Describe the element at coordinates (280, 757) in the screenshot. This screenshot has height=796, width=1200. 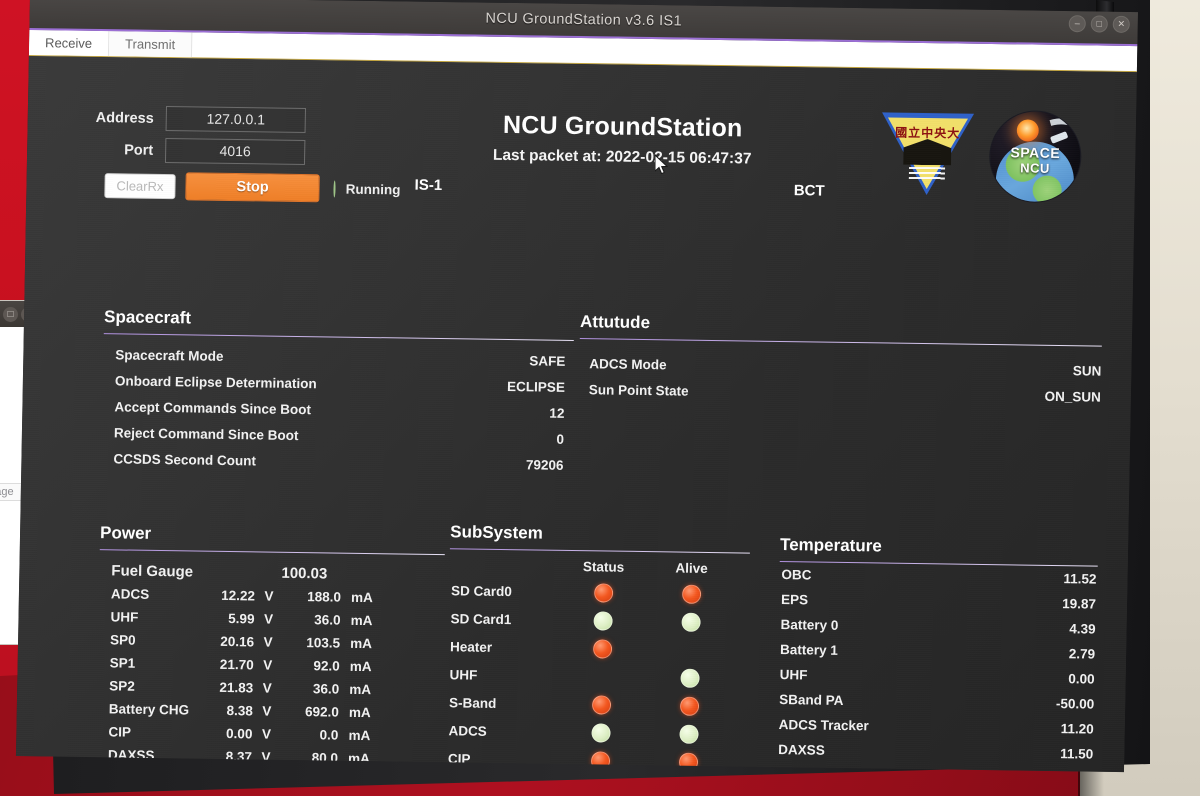
I see `table-row: DAXSS 8.37 V 80.0 mA` at that location.